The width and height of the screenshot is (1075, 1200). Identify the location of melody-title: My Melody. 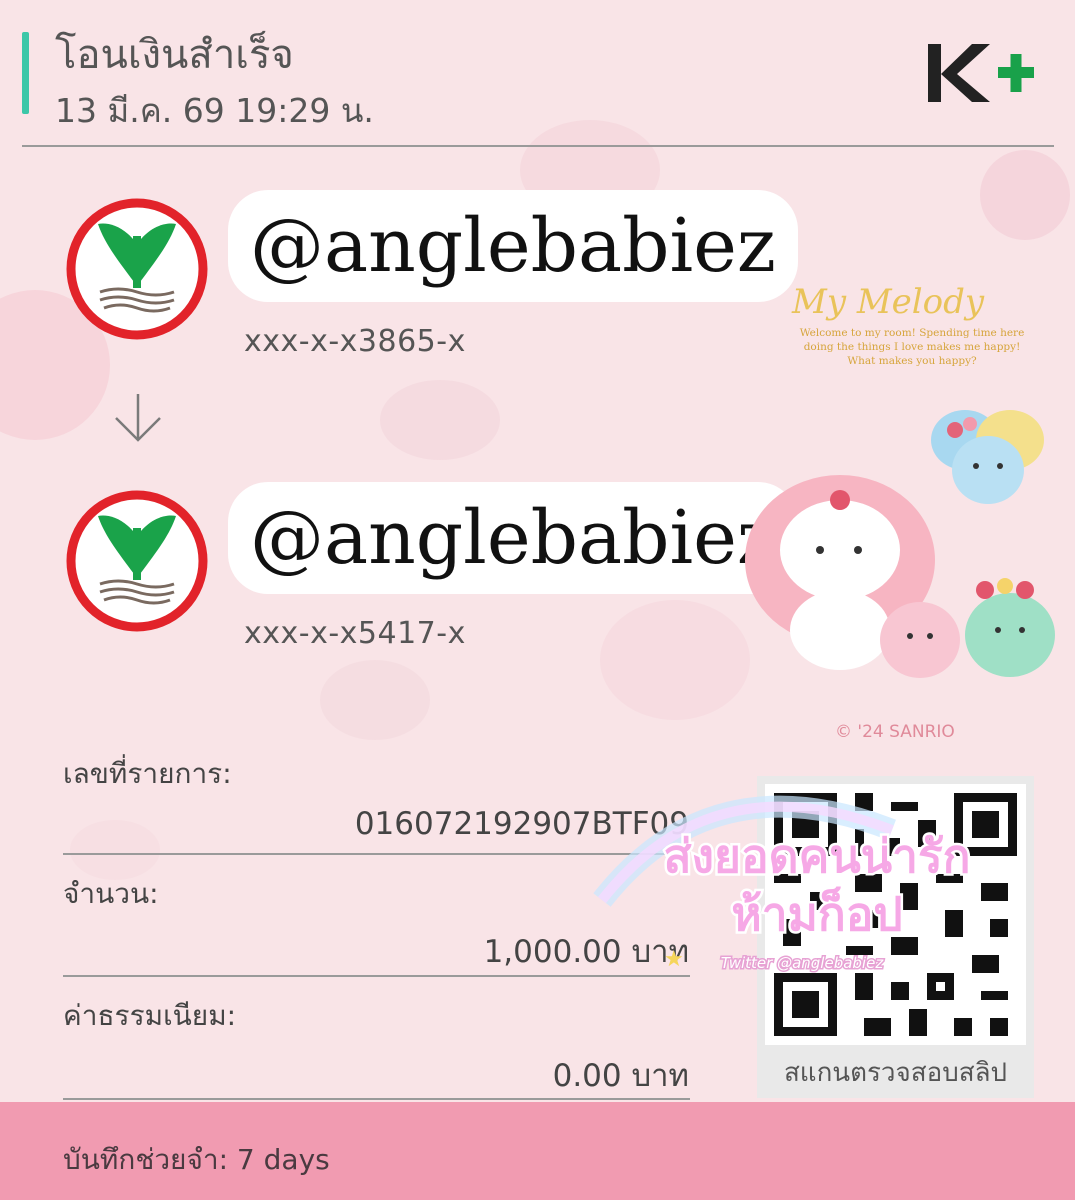
(888, 302).